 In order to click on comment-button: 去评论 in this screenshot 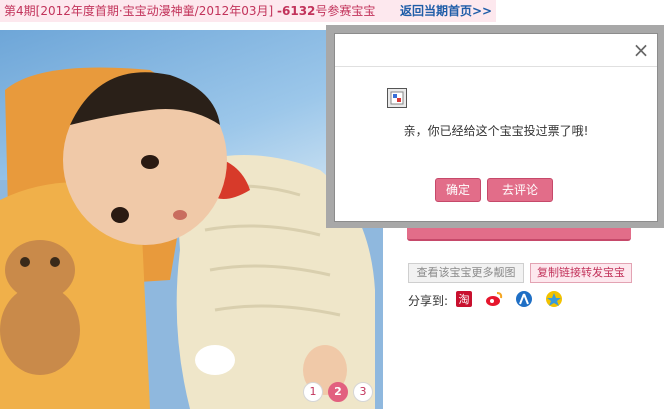, I will do `click(520, 190)`.